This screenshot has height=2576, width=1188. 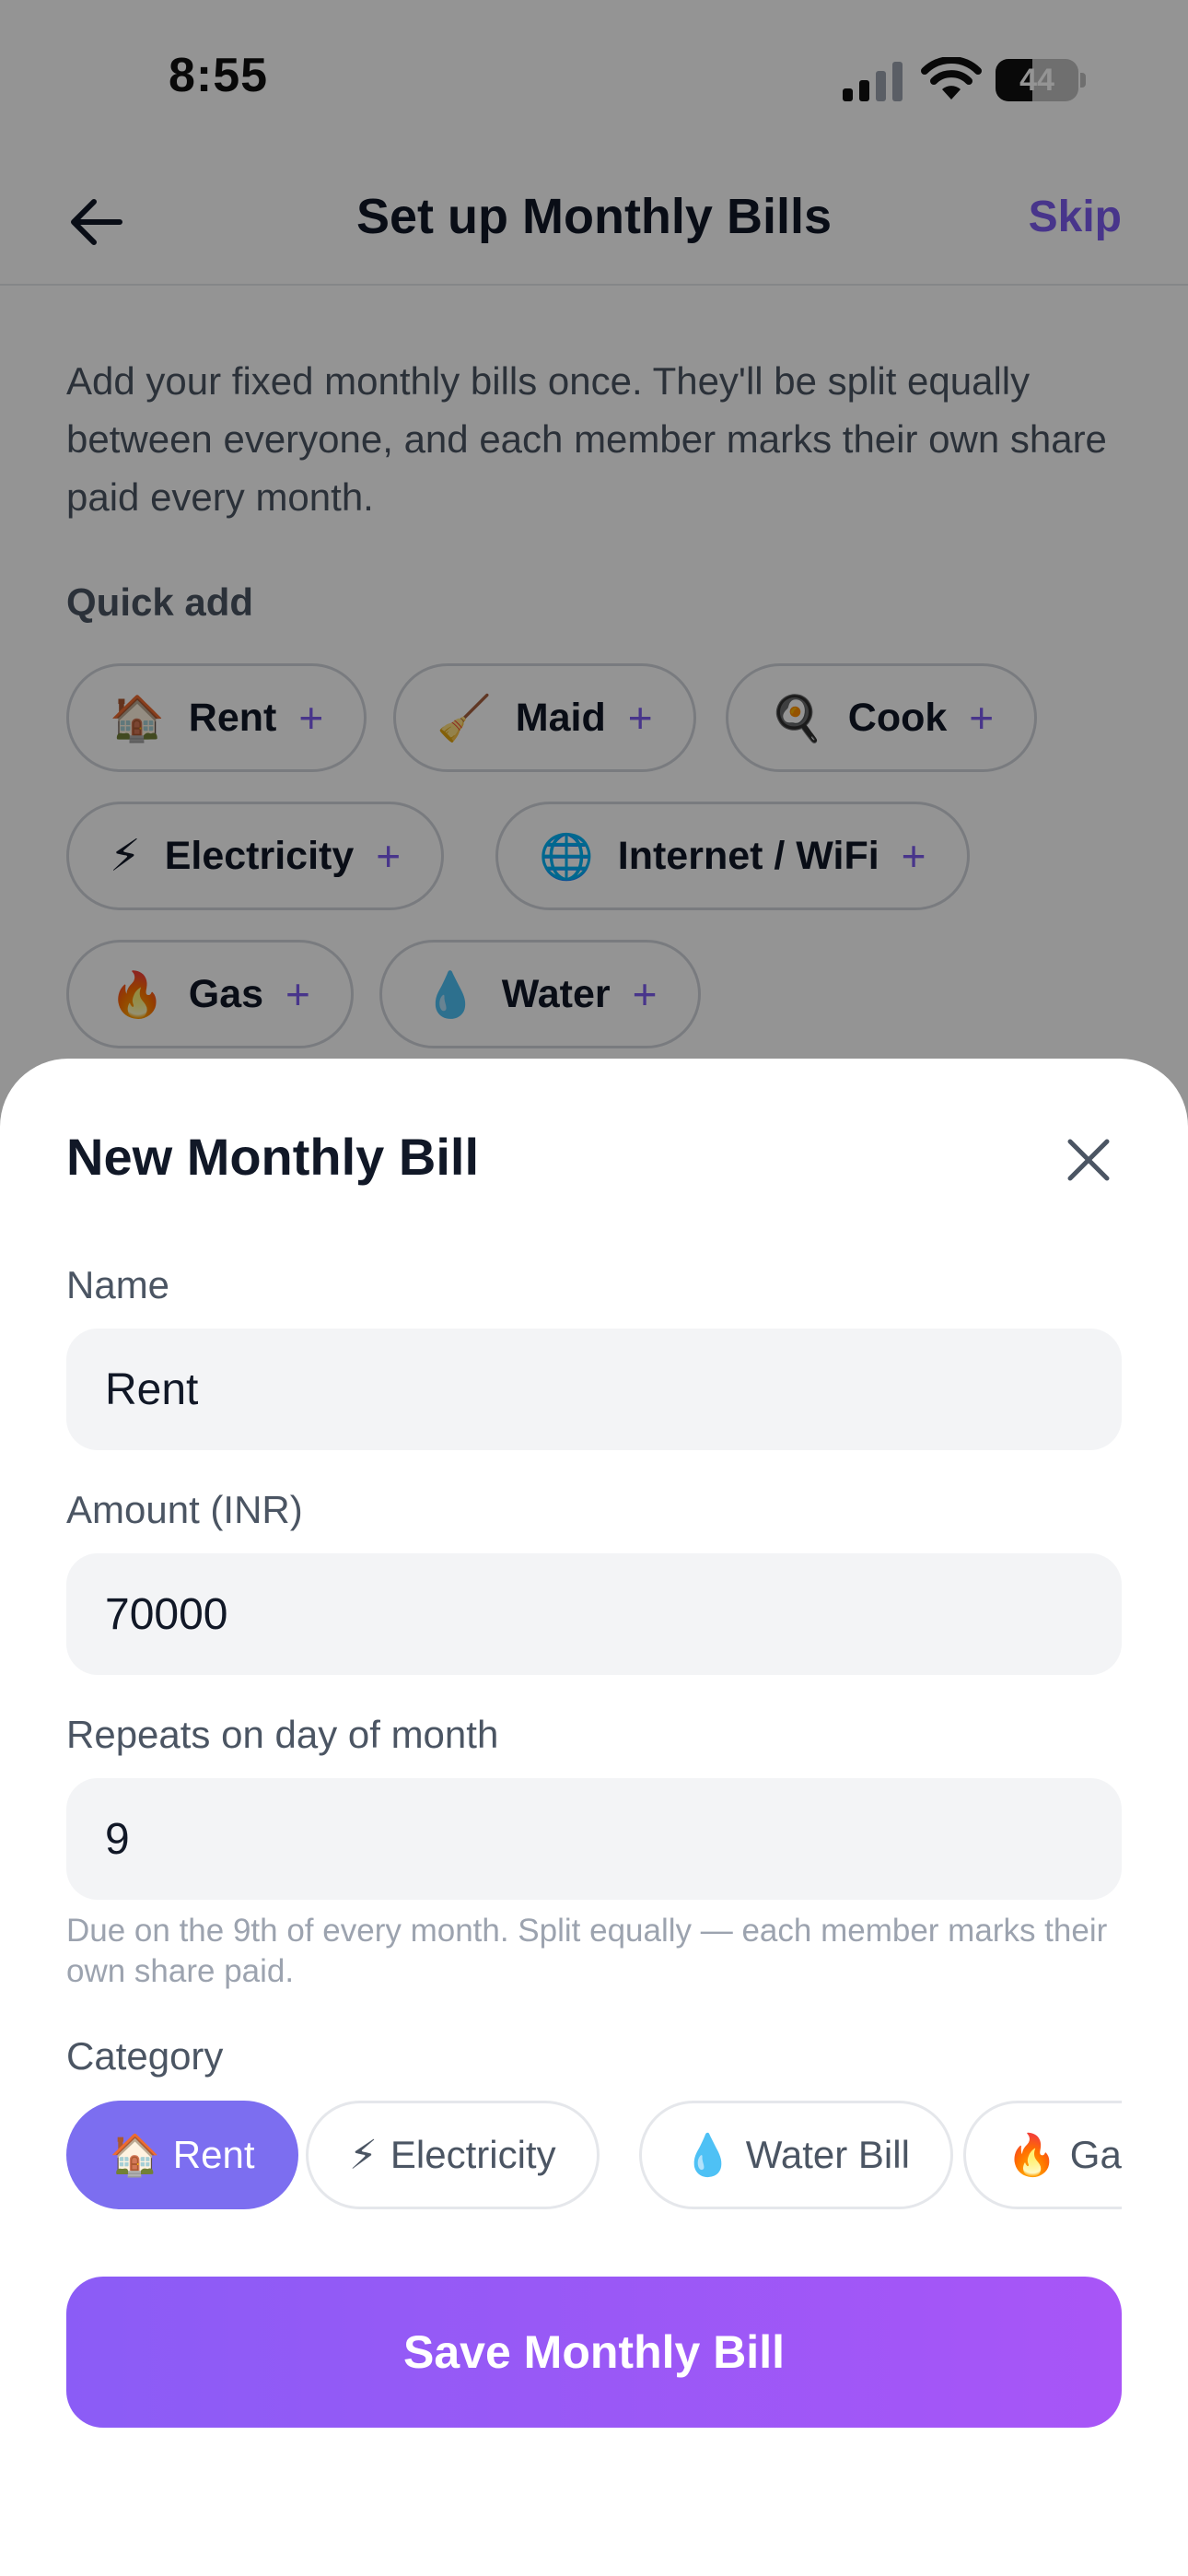 I want to click on close-icon, so click(x=1088, y=1160).